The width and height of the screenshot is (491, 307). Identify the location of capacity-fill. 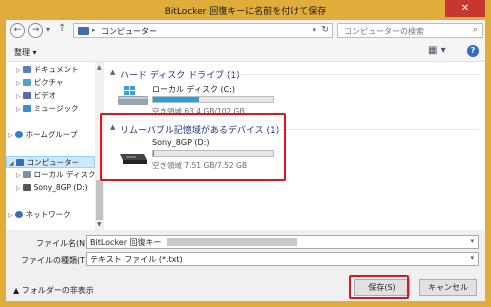
(176, 99).